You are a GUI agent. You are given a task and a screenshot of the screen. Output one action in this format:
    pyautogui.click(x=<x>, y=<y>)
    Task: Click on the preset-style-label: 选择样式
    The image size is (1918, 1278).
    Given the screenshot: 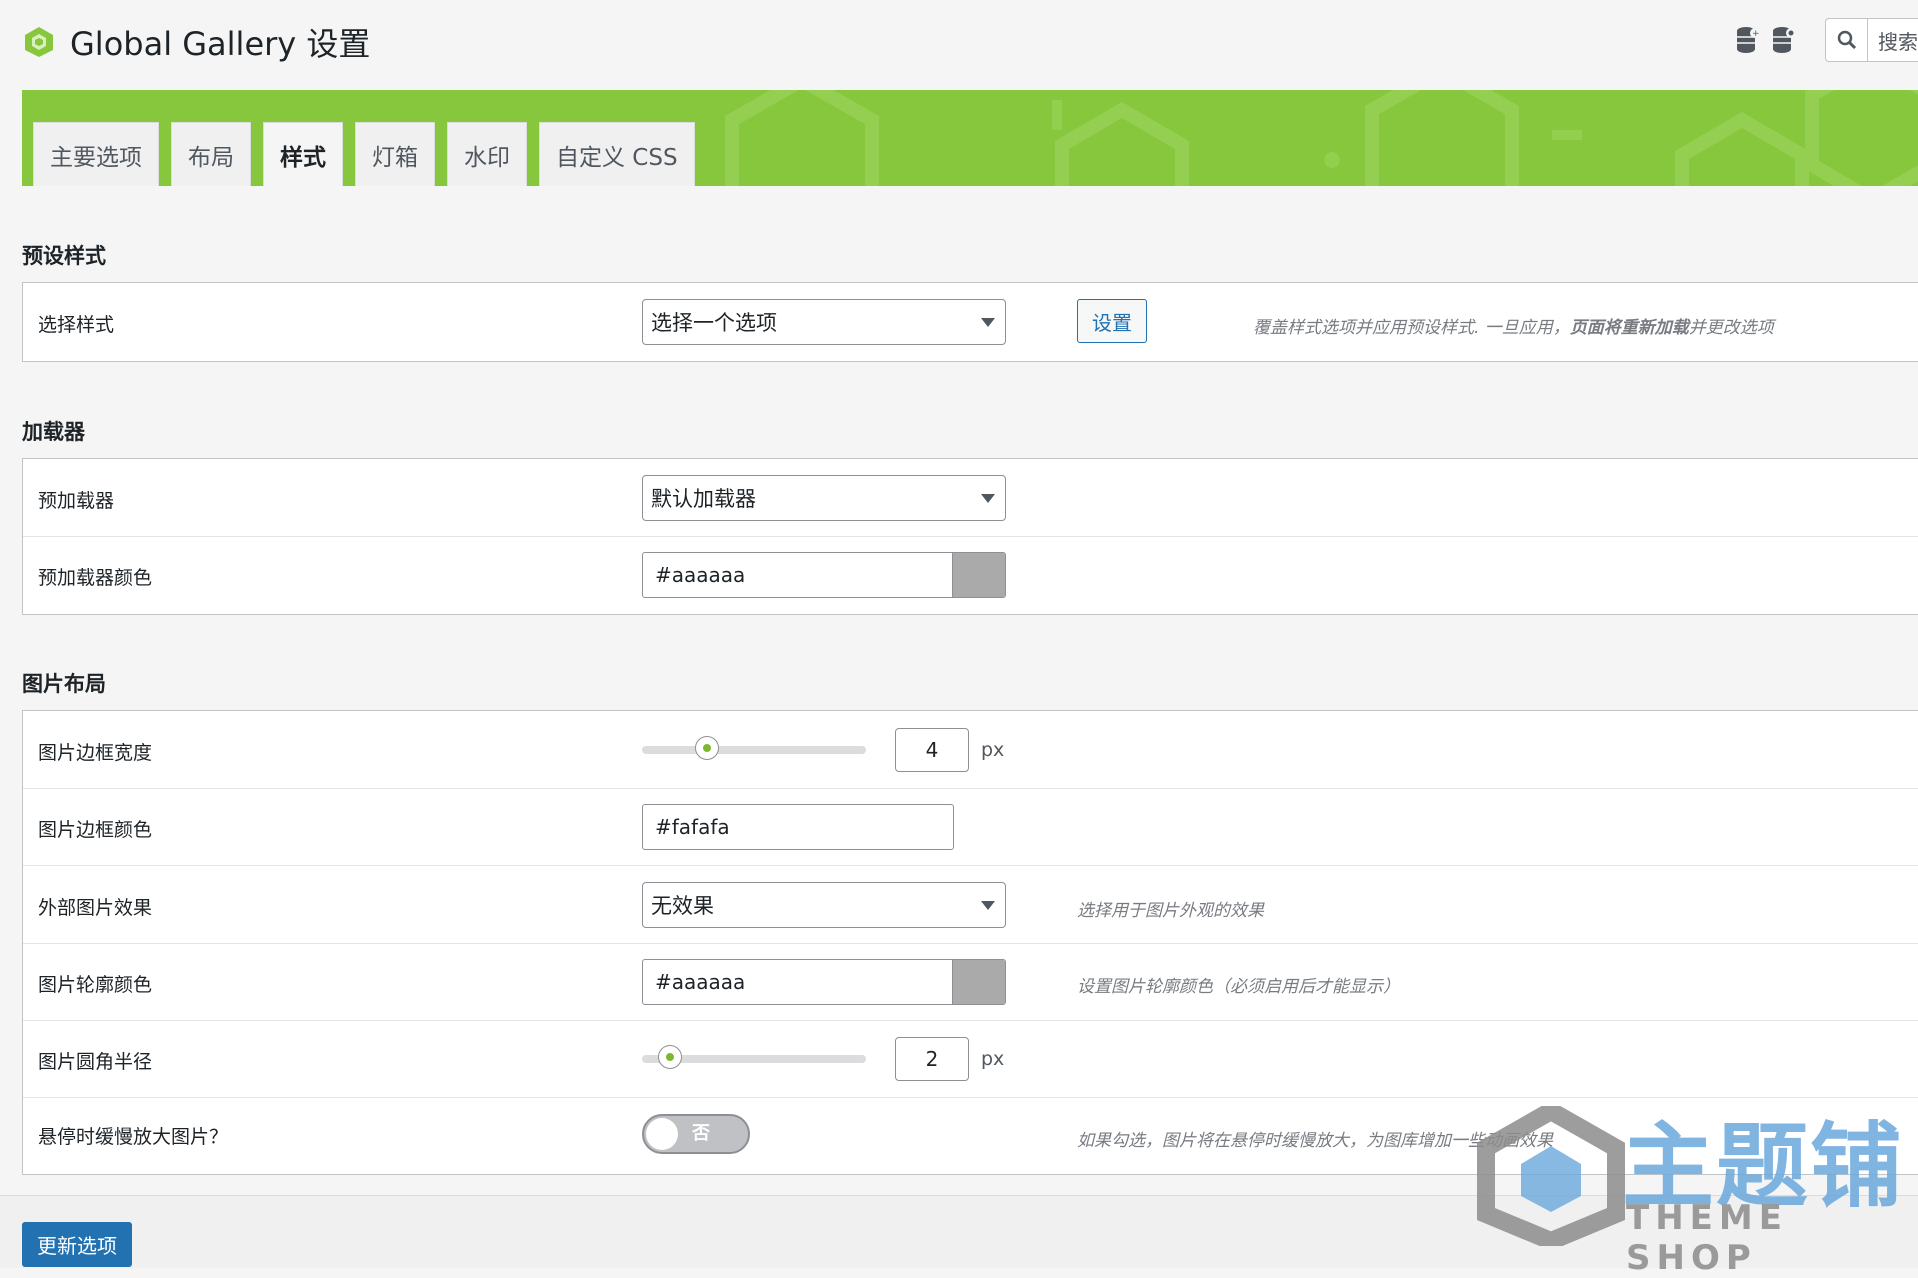 What is the action you would take?
    pyautogui.click(x=76, y=325)
    